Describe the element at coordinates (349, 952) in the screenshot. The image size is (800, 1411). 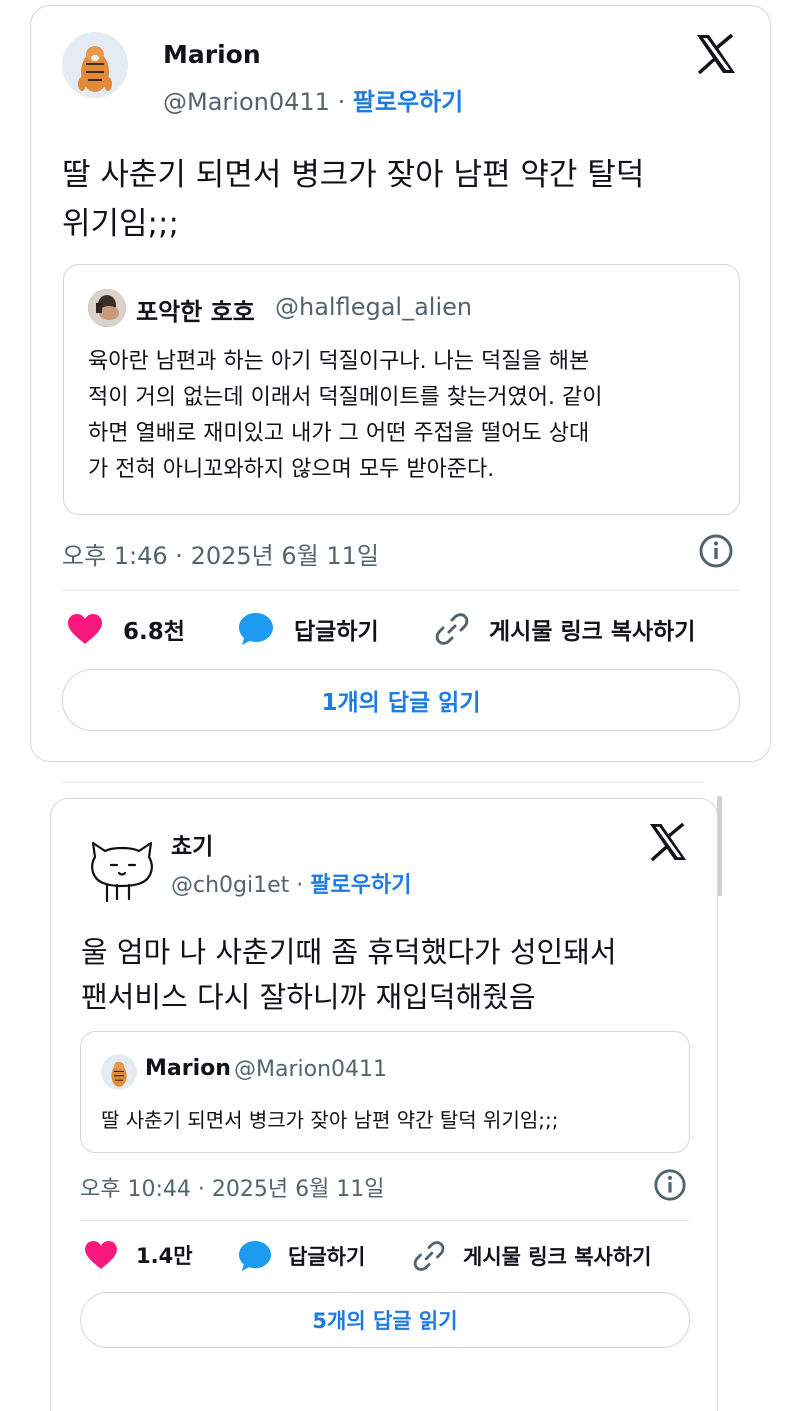
I see `tweet-text-line: 울 엄마 나 사춘기때 좀 휴덕했다가 성인돼서` at that location.